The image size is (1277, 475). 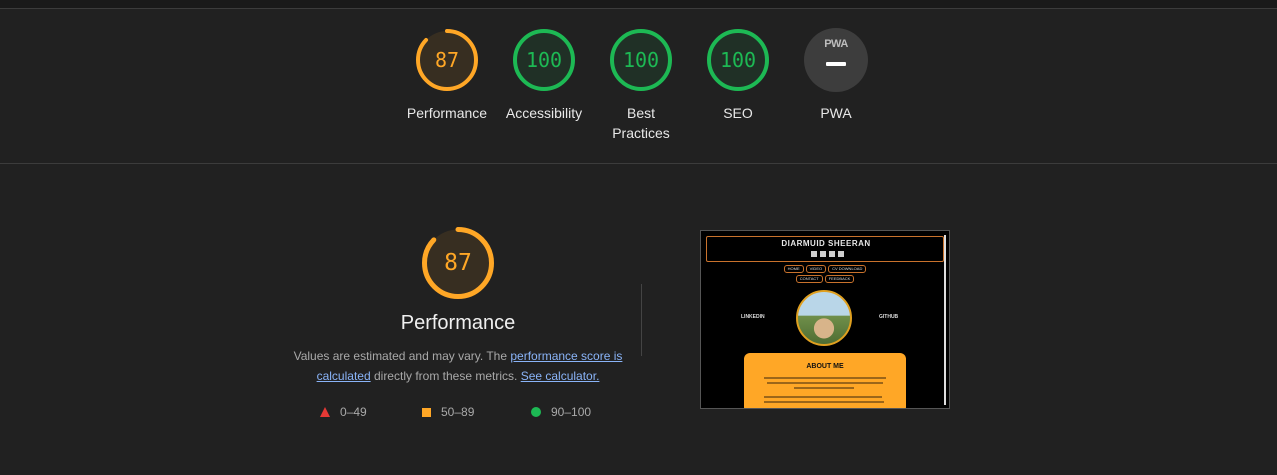 What do you see at coordinates (458, 412) in the screenshot?
I see `legend-range: 50–89` at bounding box center [458, 412].